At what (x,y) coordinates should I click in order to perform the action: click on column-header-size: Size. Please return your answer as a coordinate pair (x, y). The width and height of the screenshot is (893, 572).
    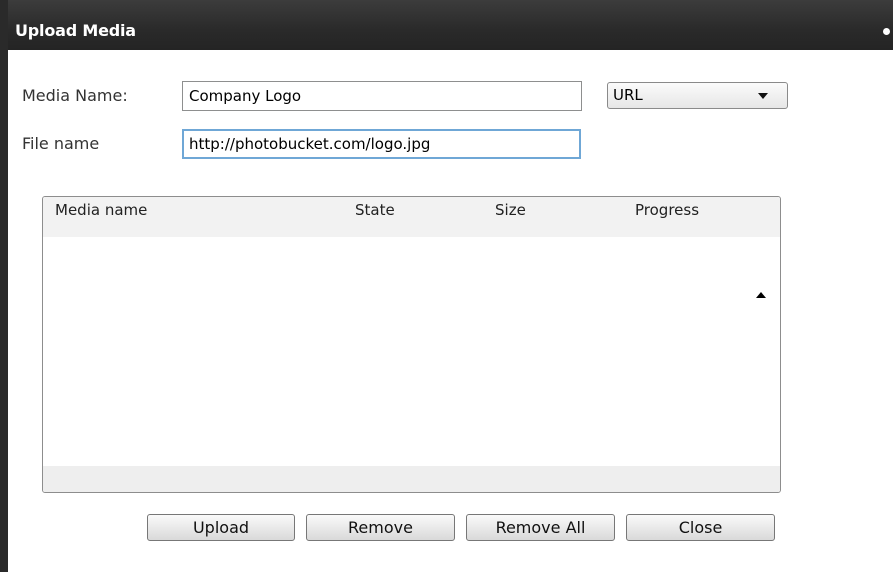
    Looking at the image, I should click on (510, 210).